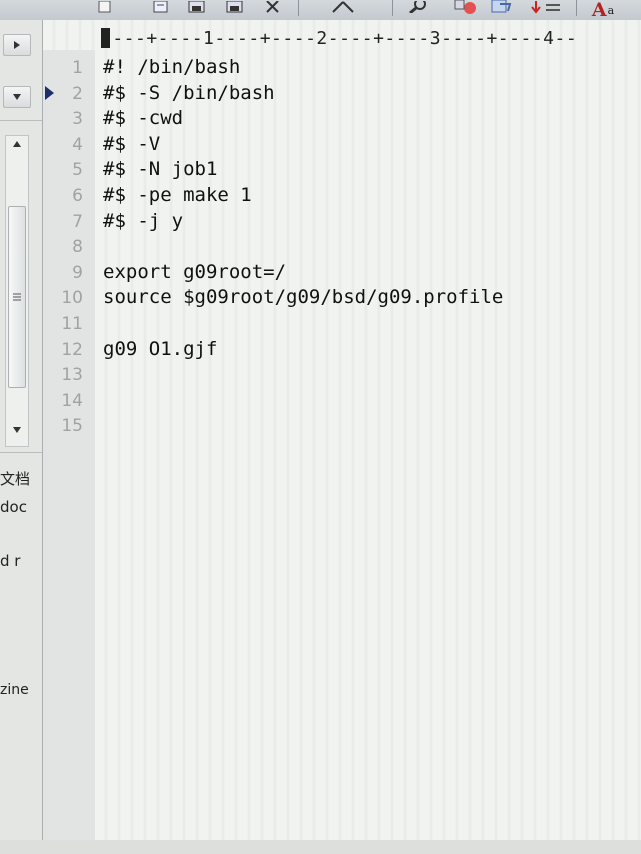  Describe the element at coordinates (77, 94) in the screenshot. I see `line-number: 2` at that location.